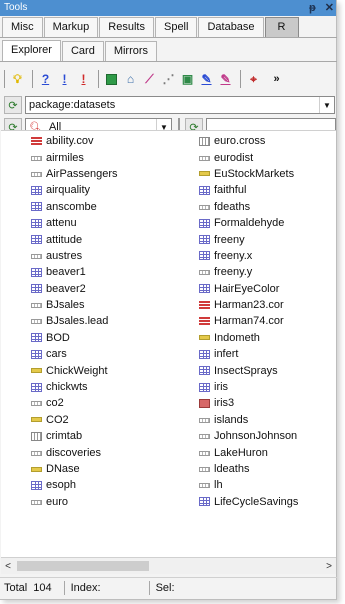 The image size is (345, 604). Describe the element at coordinates (74, 354) in the screenshot. I see `list-item: cars` at that location.